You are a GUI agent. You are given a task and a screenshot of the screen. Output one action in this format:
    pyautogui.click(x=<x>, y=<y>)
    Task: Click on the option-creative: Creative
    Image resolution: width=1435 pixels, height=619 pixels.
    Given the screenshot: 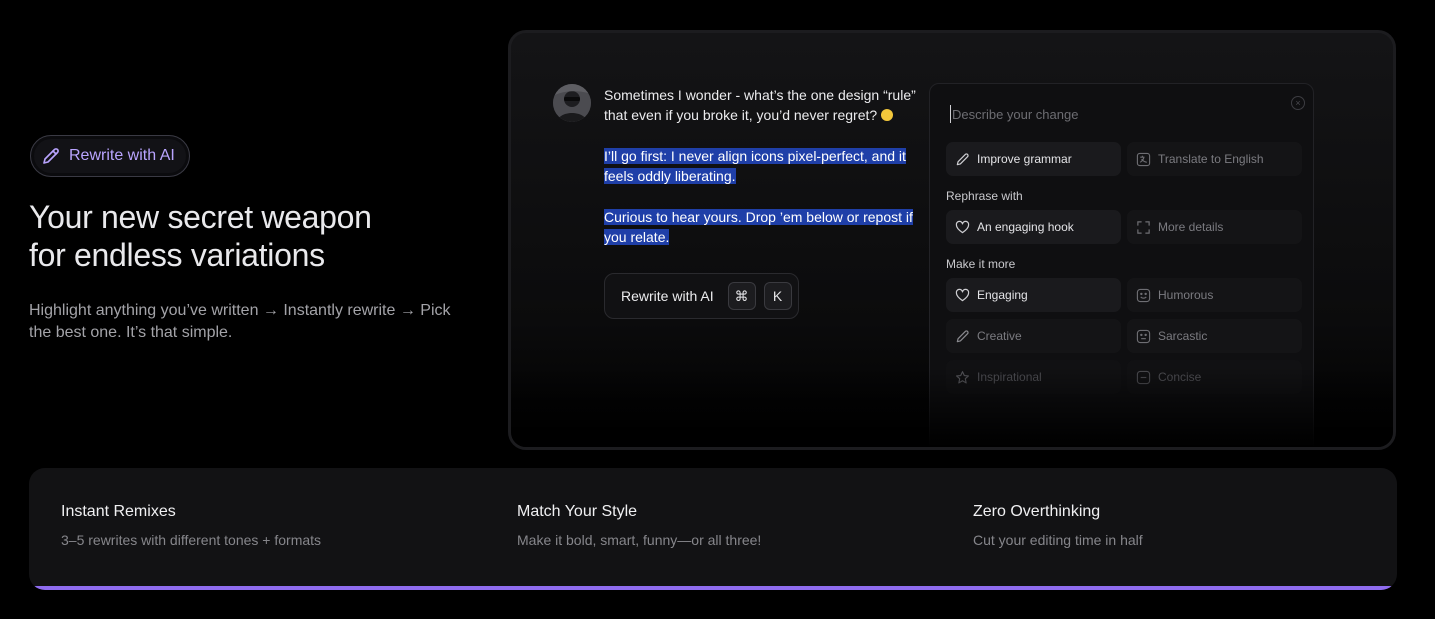 What is the action you would take?
    pyautogui.click(x=1033, y=336)
    